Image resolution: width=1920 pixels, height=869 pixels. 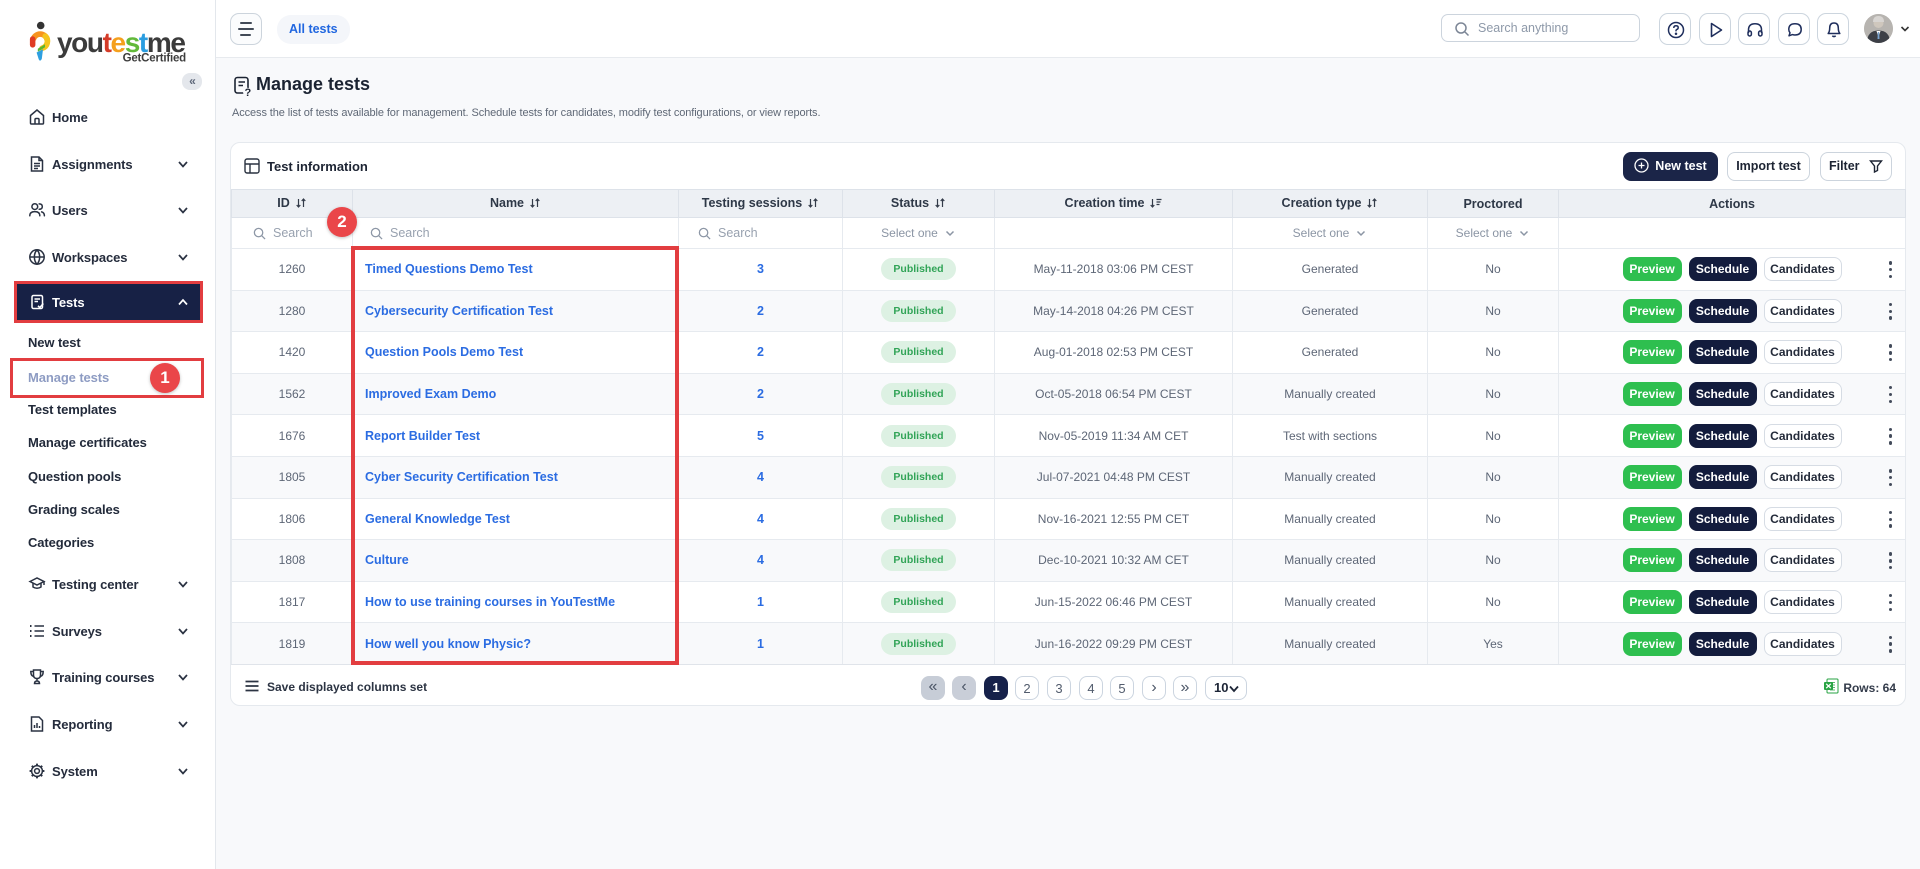 I want to click on svg-text: GetCertified, so click(x=155, y=59).